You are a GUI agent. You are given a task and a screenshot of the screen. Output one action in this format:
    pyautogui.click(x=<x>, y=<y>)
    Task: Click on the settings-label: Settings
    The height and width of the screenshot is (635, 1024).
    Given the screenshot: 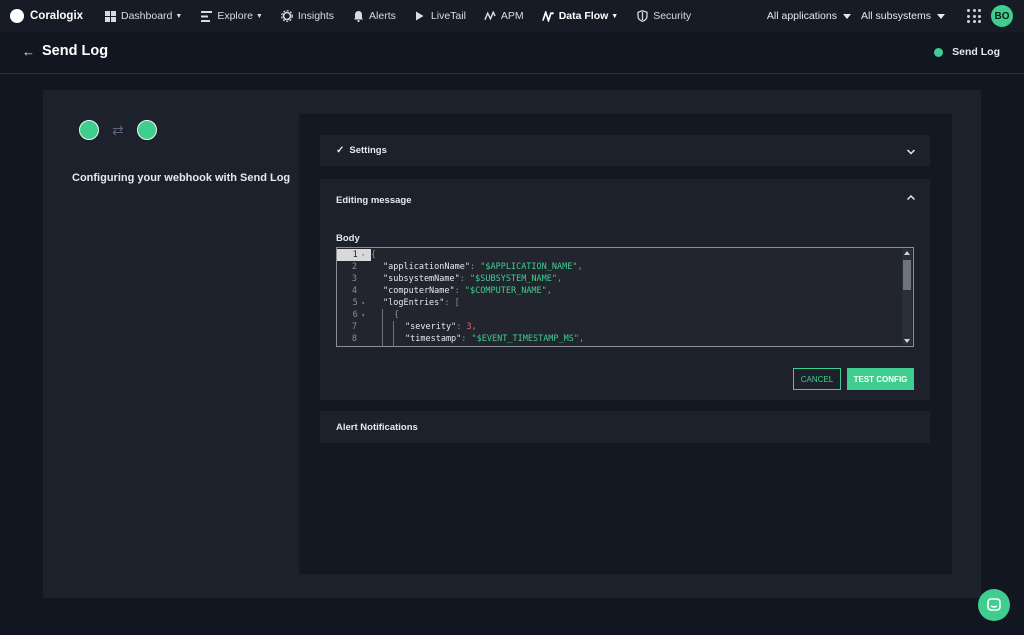 What is the action you would take?
    pyautogui.click(x=368, y=150)
    